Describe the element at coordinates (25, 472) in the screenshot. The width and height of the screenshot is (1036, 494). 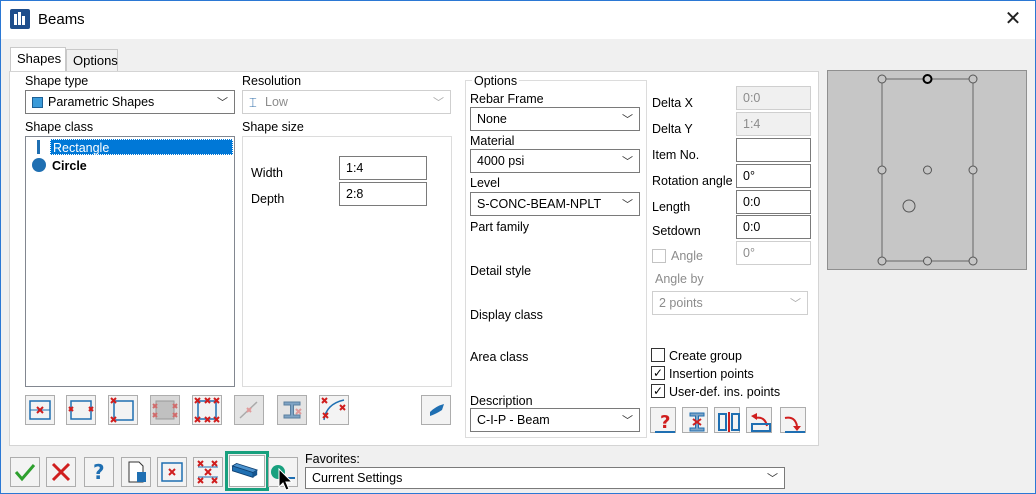
I see `ok-button` at that location.